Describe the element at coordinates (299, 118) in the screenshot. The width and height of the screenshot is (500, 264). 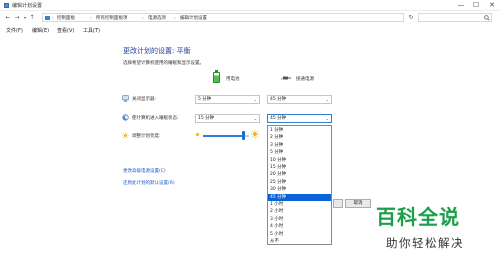
I see `sleep-plugged-select: 45 分钟 ⌄` at that location.